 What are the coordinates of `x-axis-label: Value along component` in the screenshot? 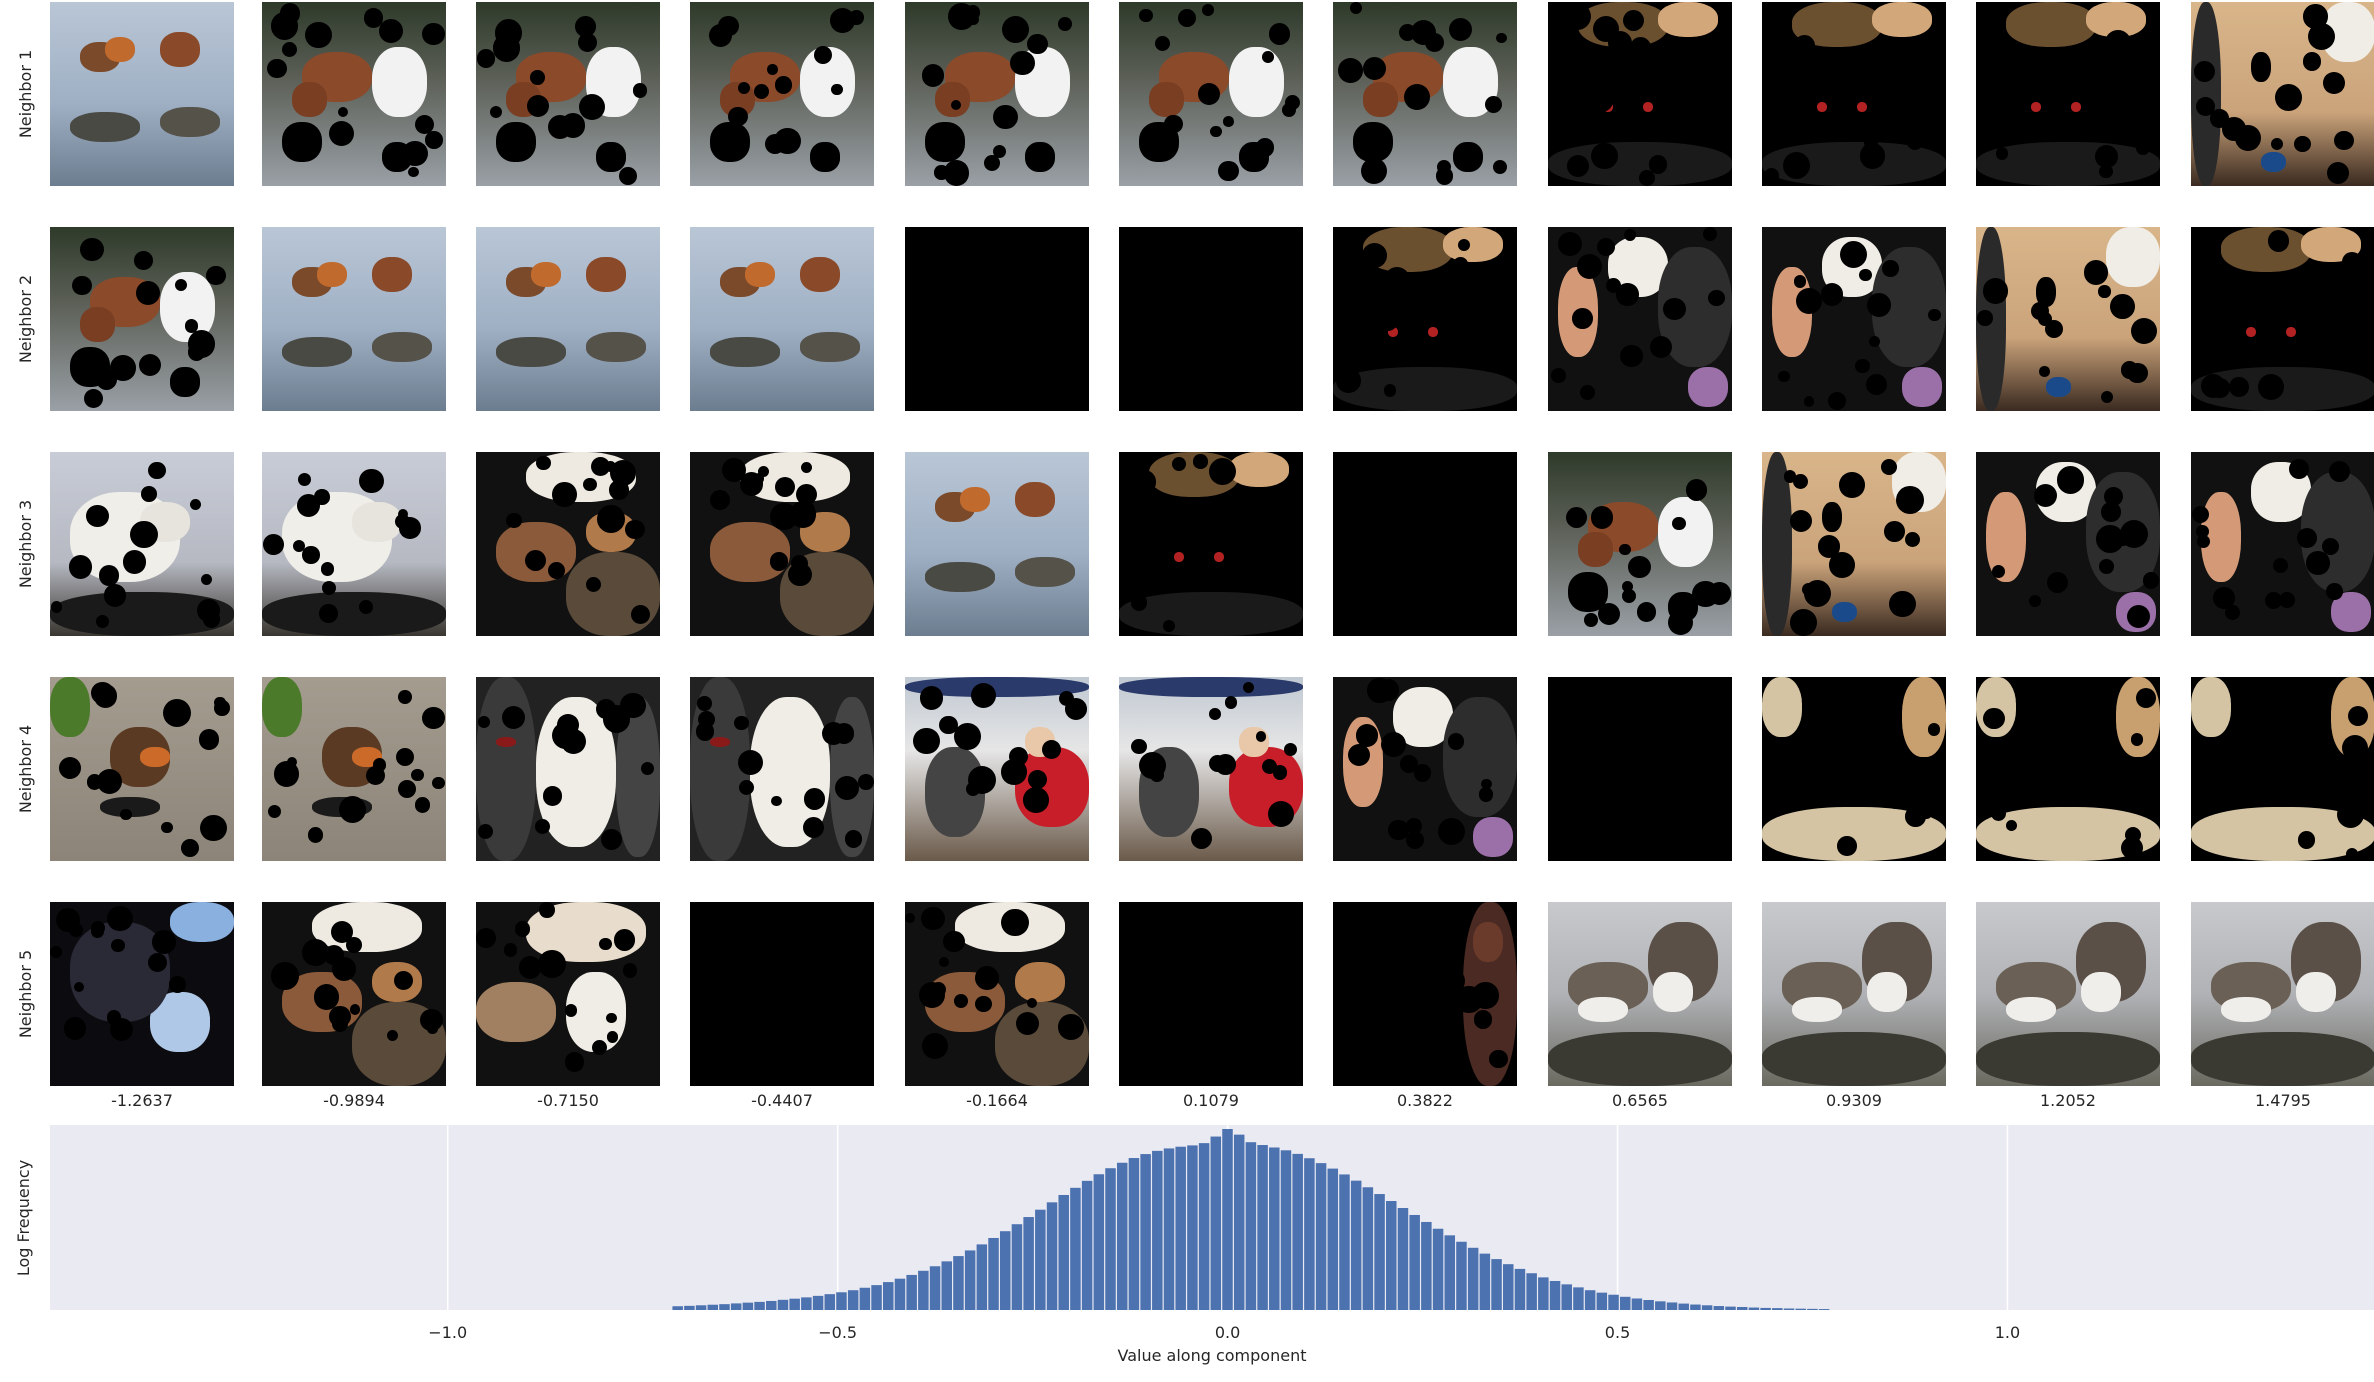 It's located at (1212, 1355).